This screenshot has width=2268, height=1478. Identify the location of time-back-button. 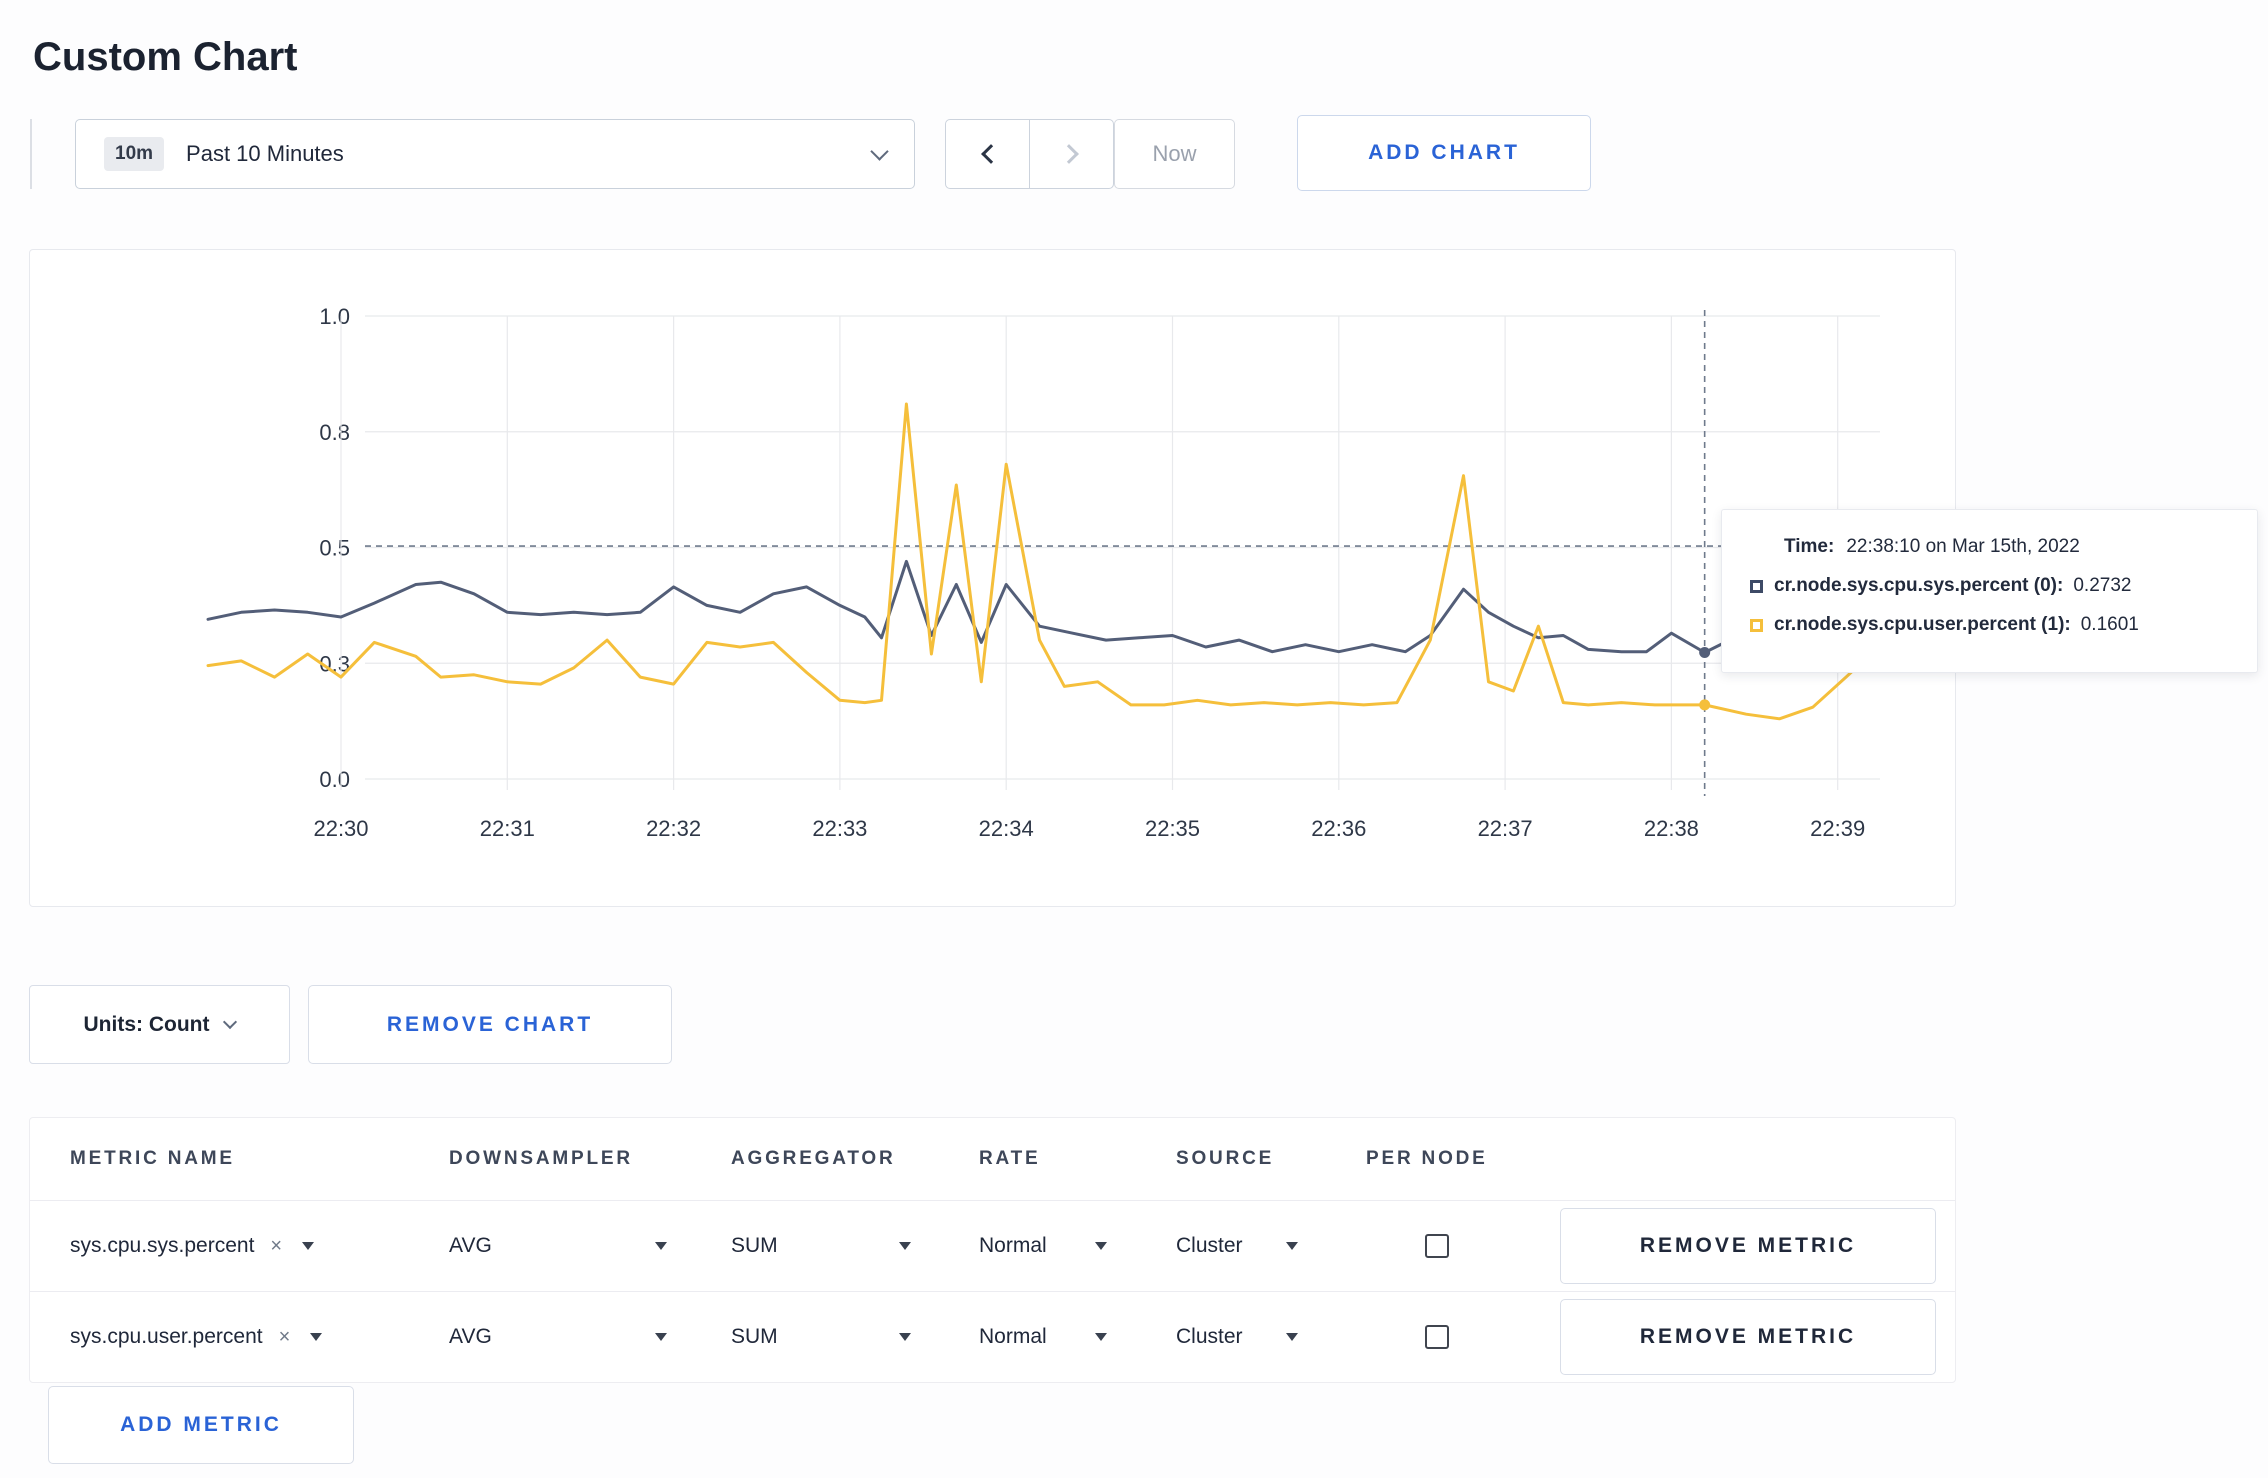
(987, 154).